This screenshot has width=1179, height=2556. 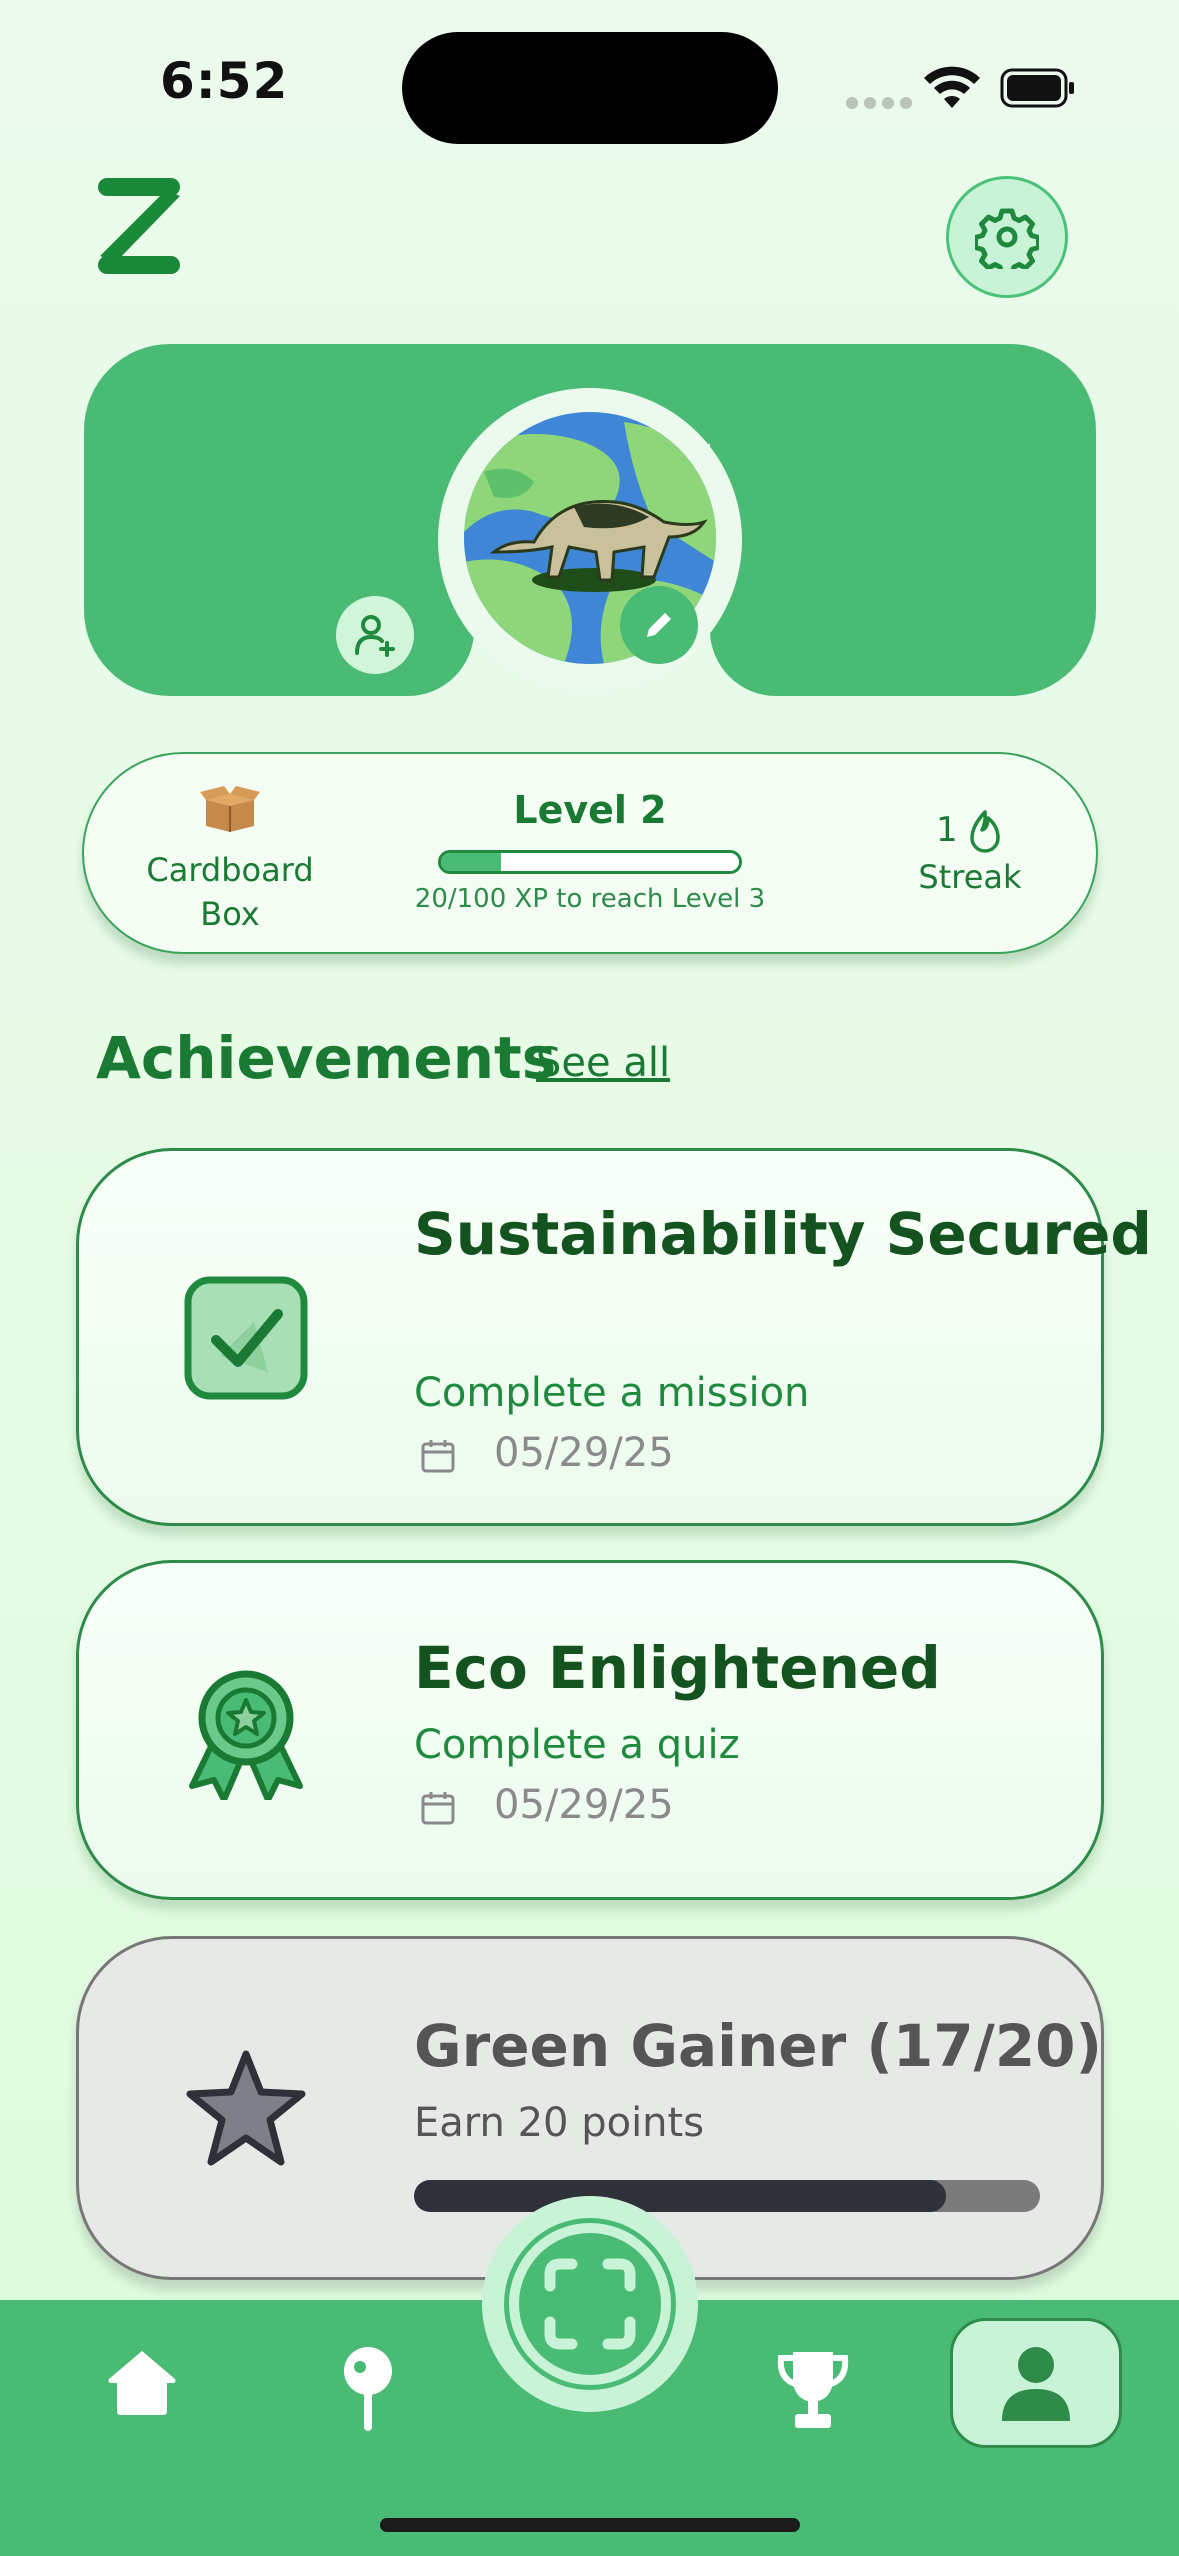 What do you see at coordinates (559, 2123) in the screenshot?
I see `achievement-subtitle: Earn 20 points` at bounding box center [559, 2123].